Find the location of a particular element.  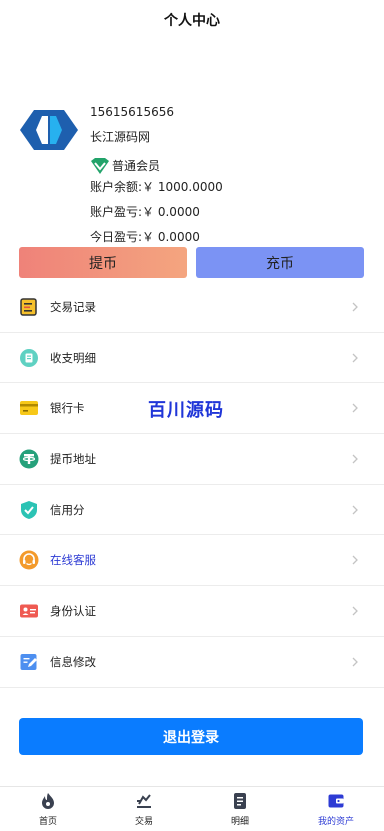

vip-badge-icon is located at coordinates (100, 165).